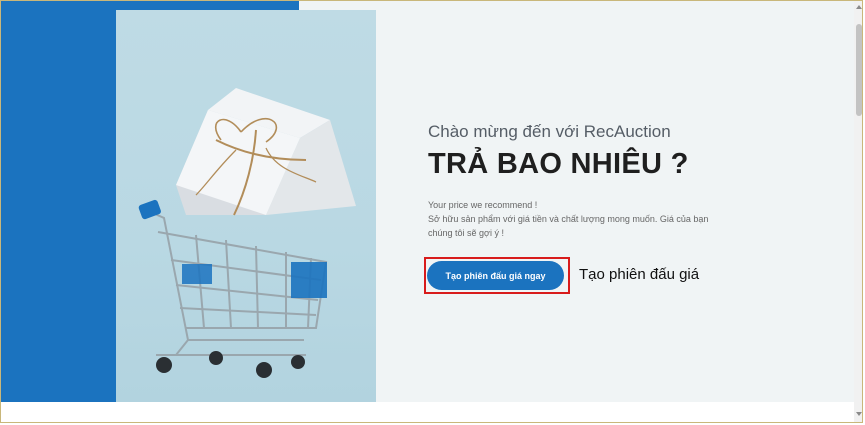 This screenshot has height=425, width=865. What do you see at coordinates (859, 7) in the screenshot?
I see `scroll-up-icon` at bounding box center [859, 7].